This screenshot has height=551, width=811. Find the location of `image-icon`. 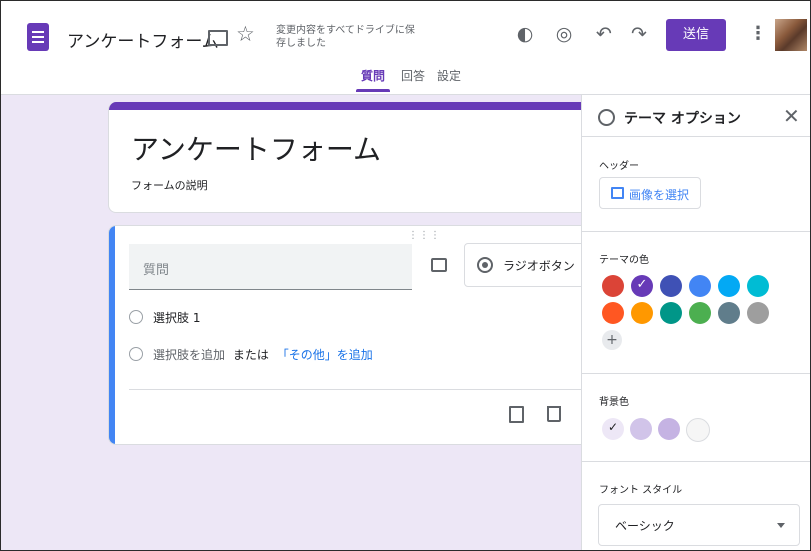

image-icon is located at coordinates (617, 193).